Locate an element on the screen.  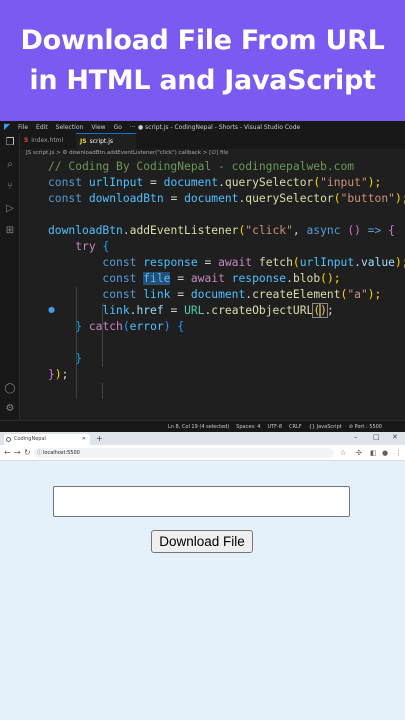
run-debug-icon: ▷ is located at coordinates (10, 209).